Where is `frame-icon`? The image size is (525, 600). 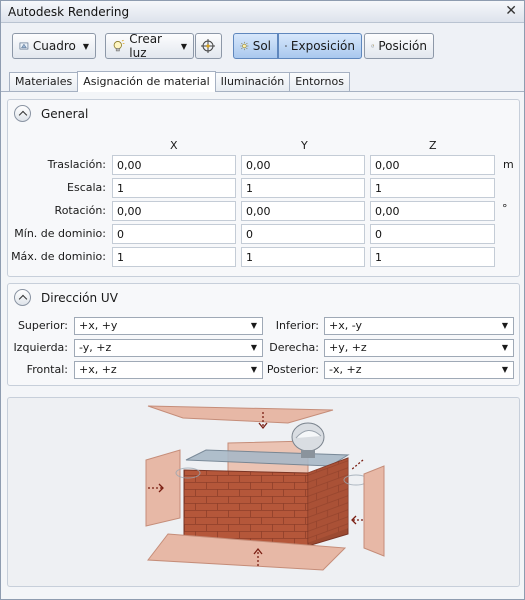
frame-icon is located at coordinates (24, 46).